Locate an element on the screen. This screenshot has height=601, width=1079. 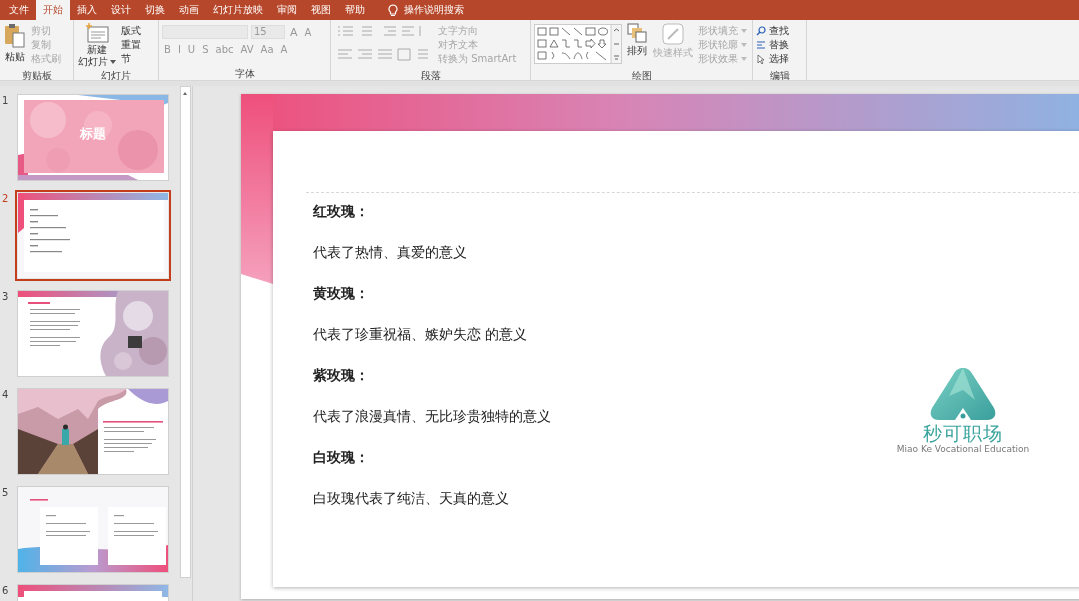
slide-number: 6 is located at coordinates (5, 590).